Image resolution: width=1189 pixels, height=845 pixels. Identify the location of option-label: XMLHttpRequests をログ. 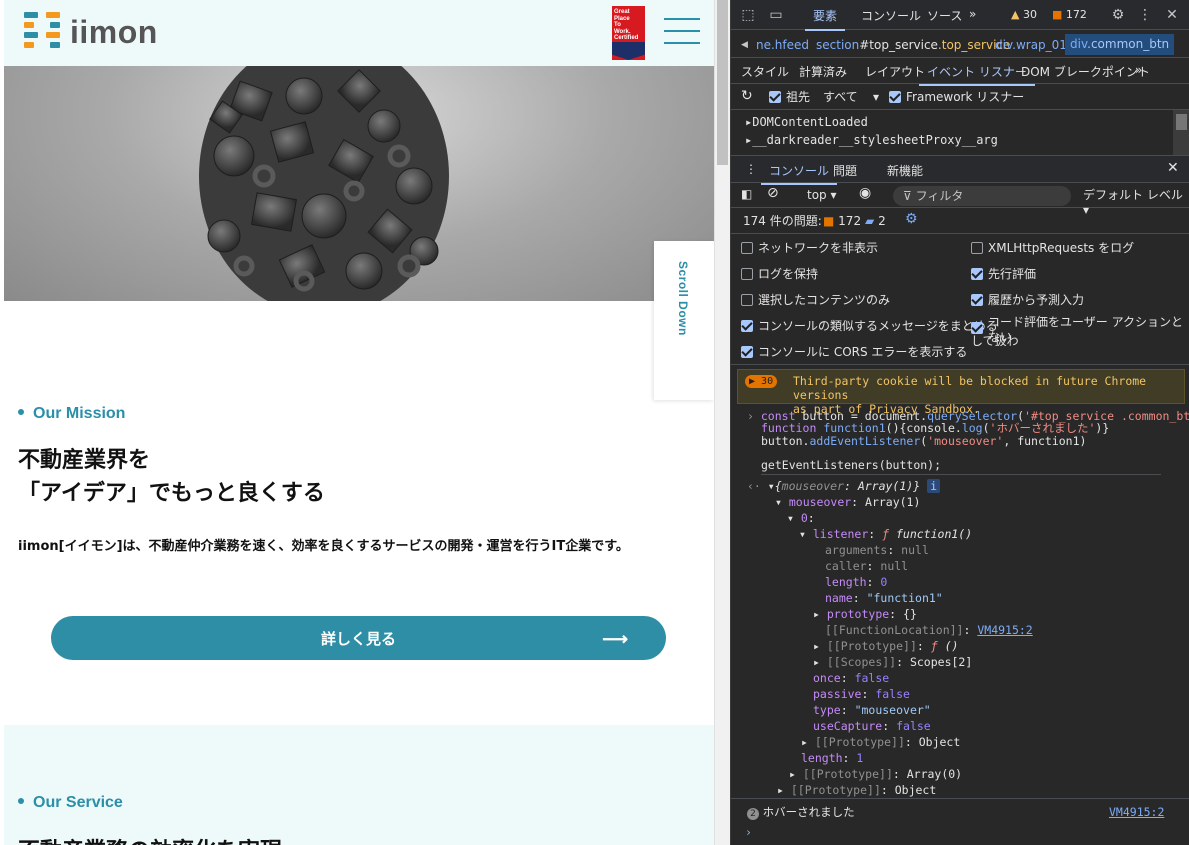
(1061, 248).